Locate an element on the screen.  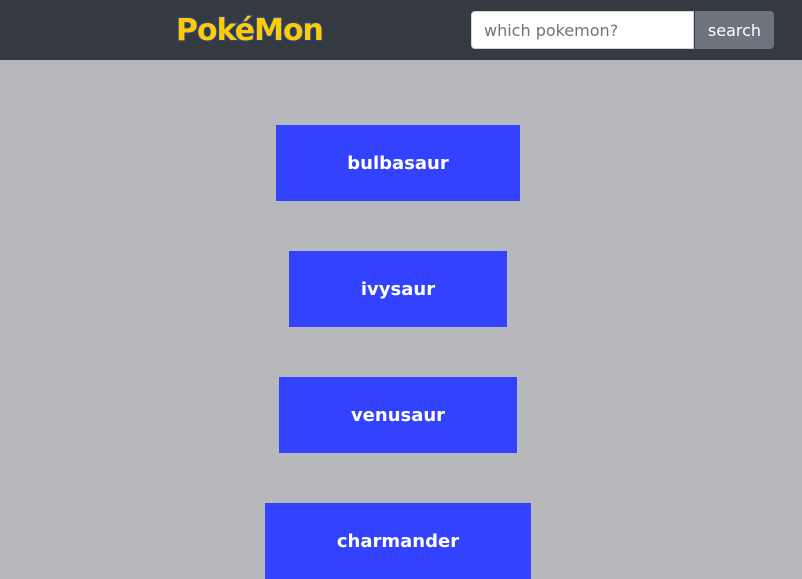
pokemon-card-venusaur: venusaur is located at coordinates (398, 415).